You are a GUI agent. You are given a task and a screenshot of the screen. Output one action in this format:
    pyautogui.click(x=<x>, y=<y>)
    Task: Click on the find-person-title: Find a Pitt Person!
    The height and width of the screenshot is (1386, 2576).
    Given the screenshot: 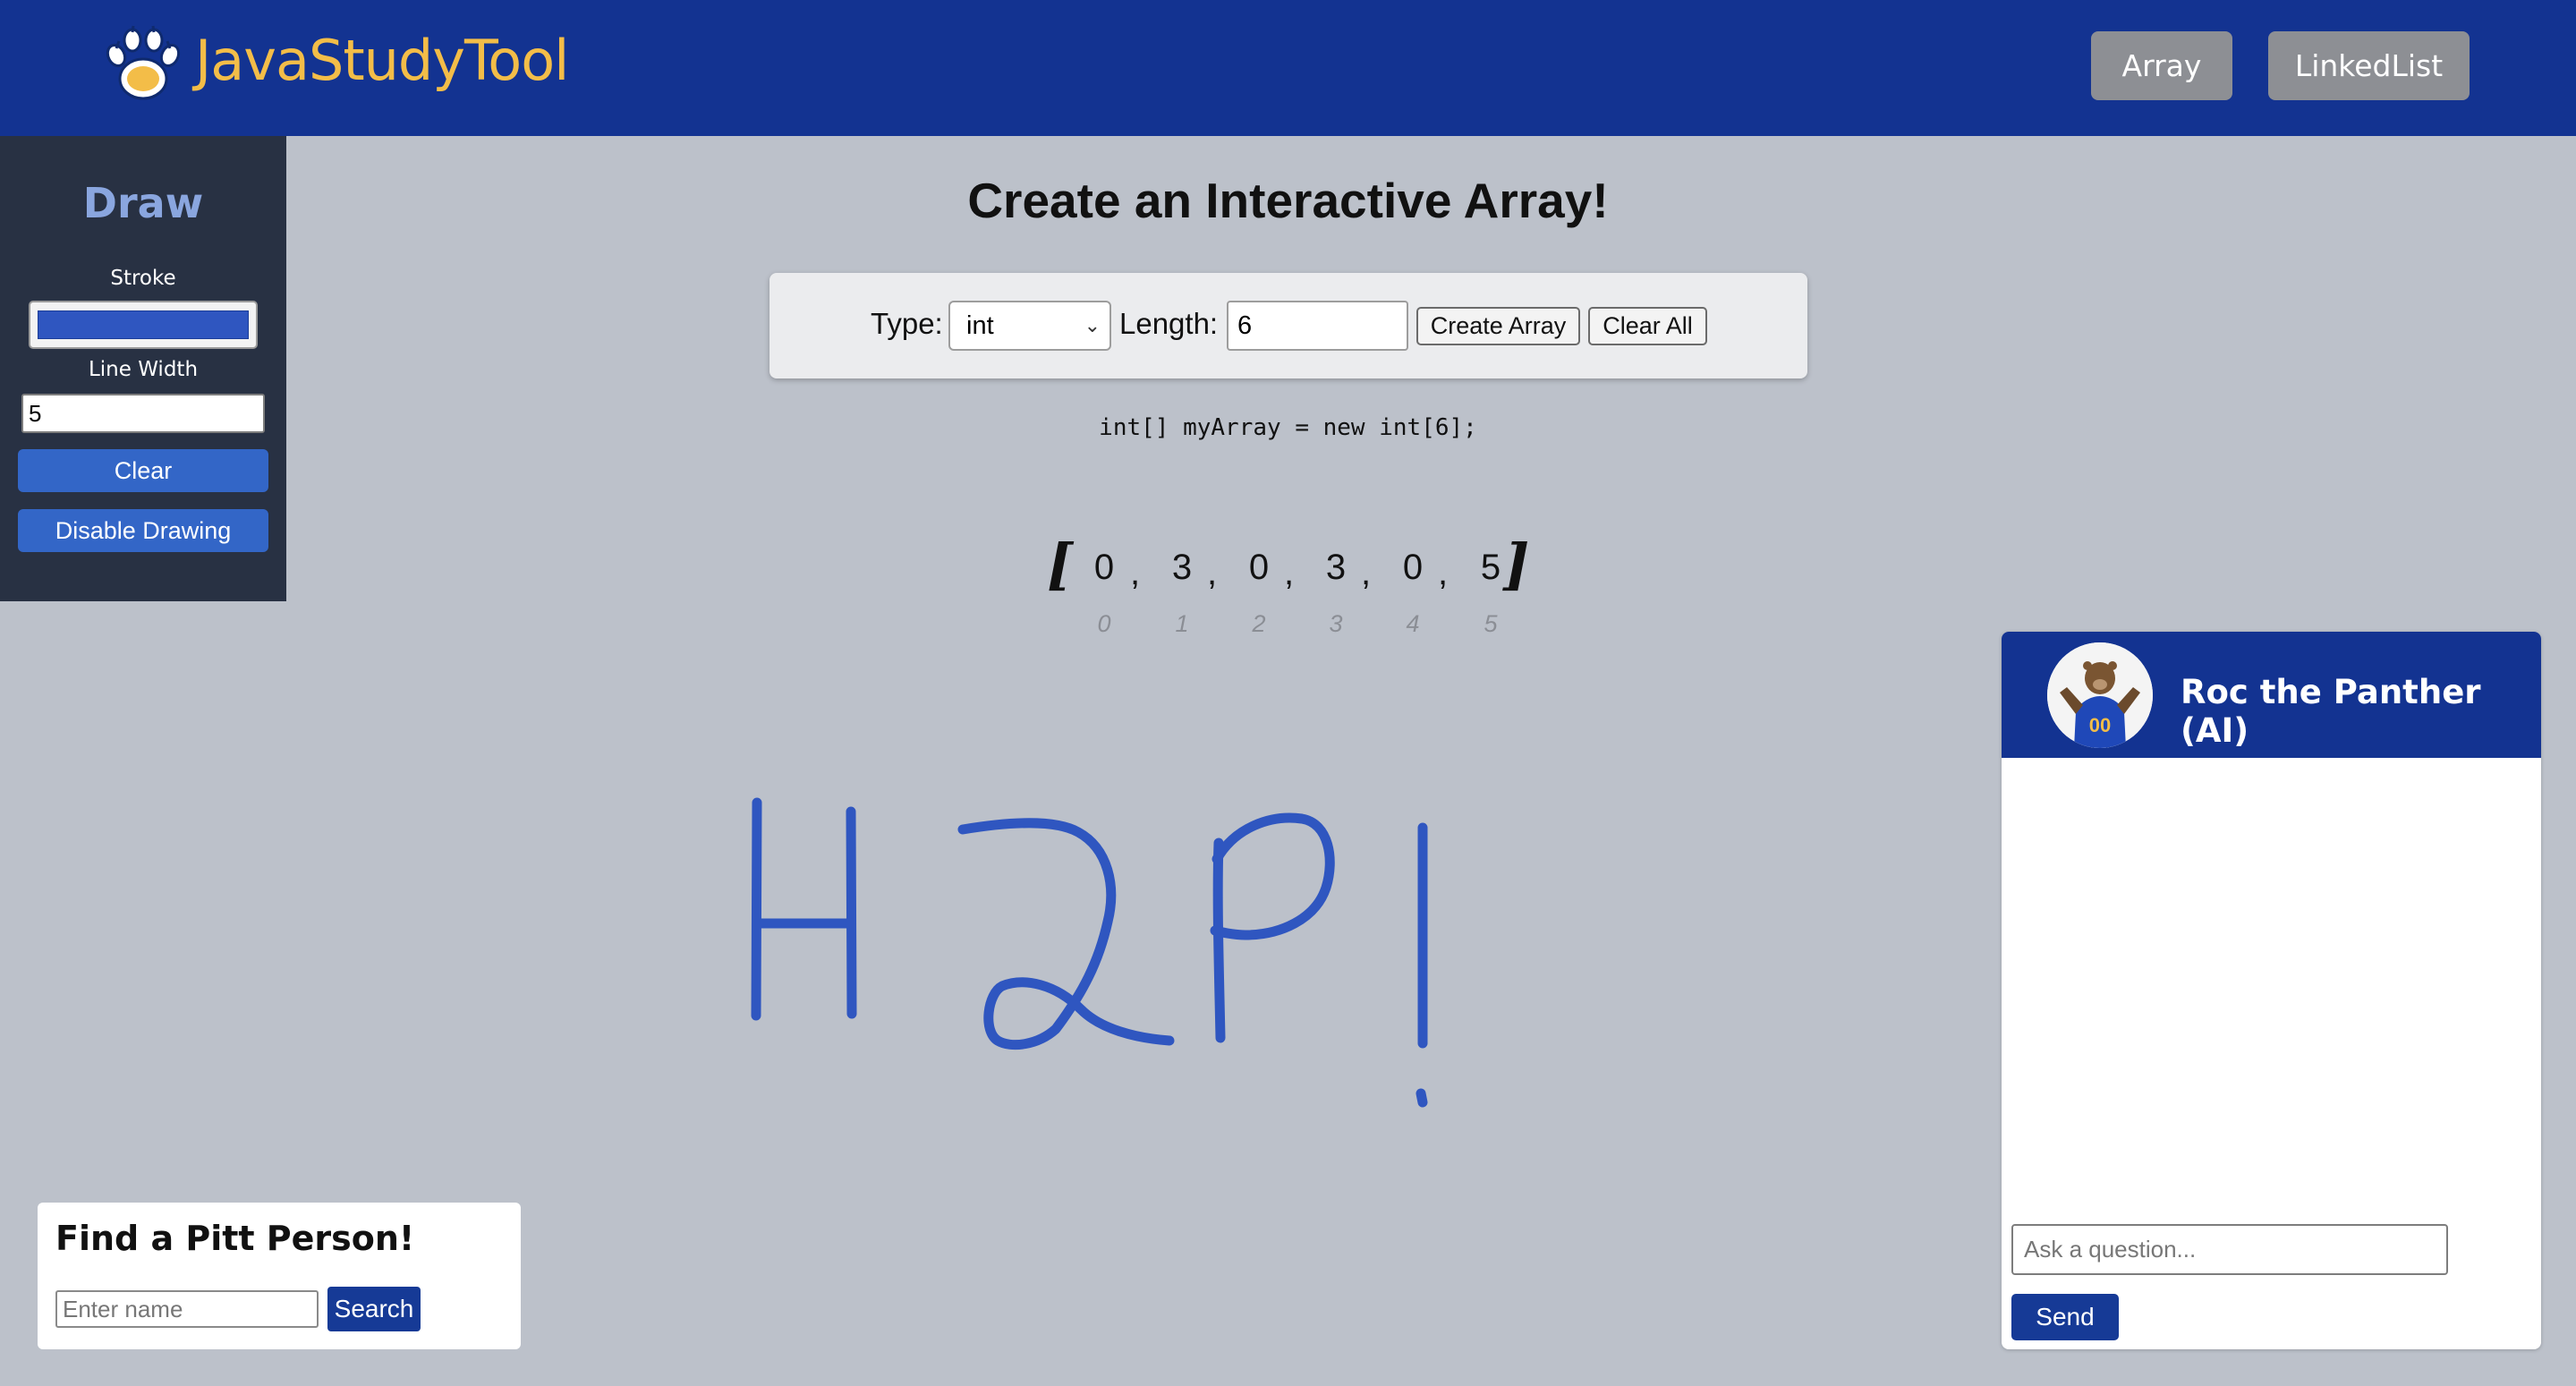 What is the action you would take?
    pyautogui.click(x=235, y=1239)
    